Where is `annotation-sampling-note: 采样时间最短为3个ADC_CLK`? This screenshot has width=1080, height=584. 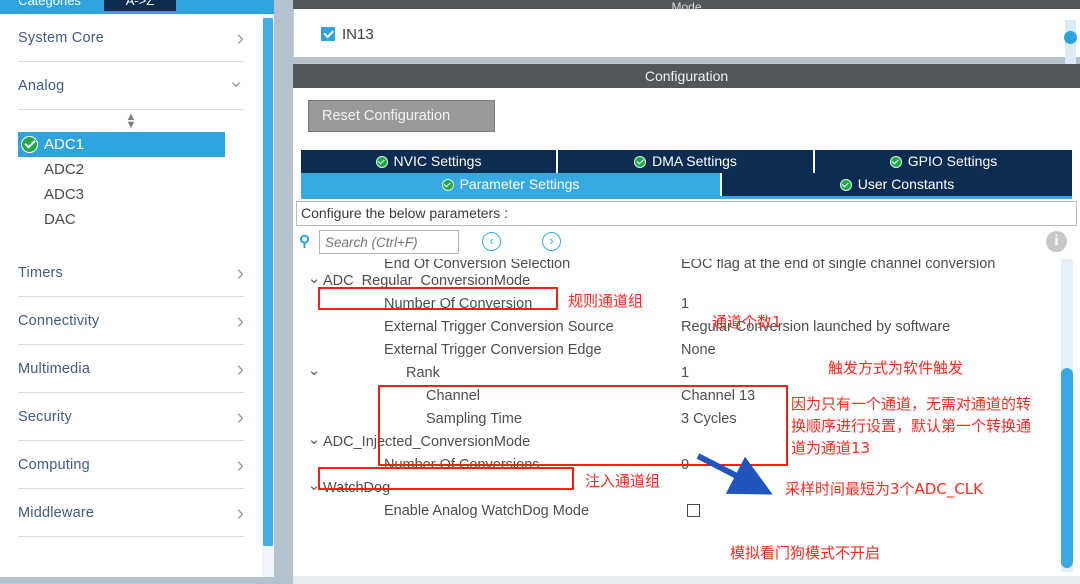
annotation-sampling-note: 采样时间最短为3个ADC_CLK is located at coordinates (884, 489).